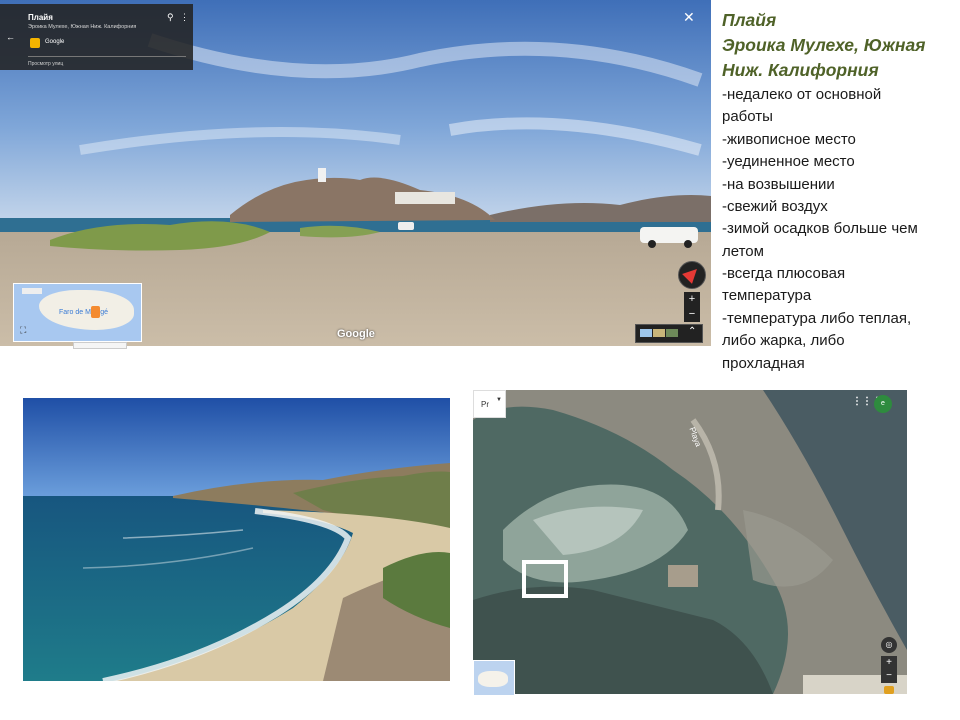  I want to click on description-line: -живописное место, so click(789, 139).